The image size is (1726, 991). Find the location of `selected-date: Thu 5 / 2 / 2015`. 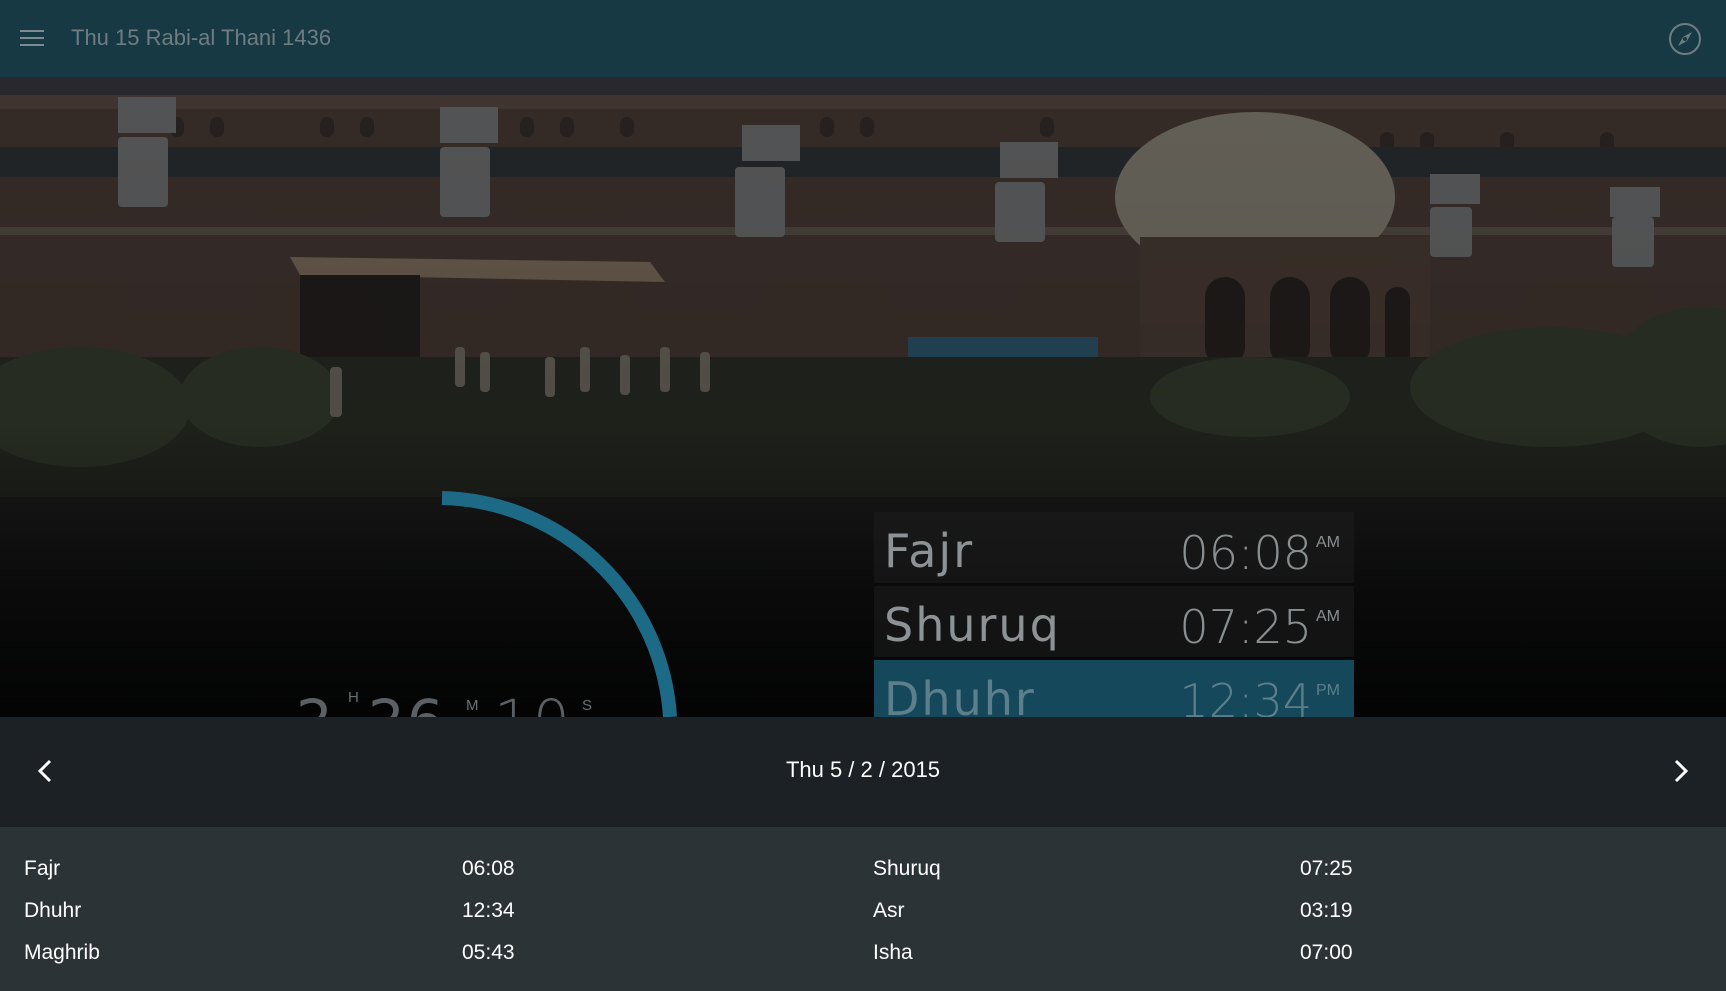

selected-date: Thu 5 / 2 / 2015 is located at coordinates (863, 769).